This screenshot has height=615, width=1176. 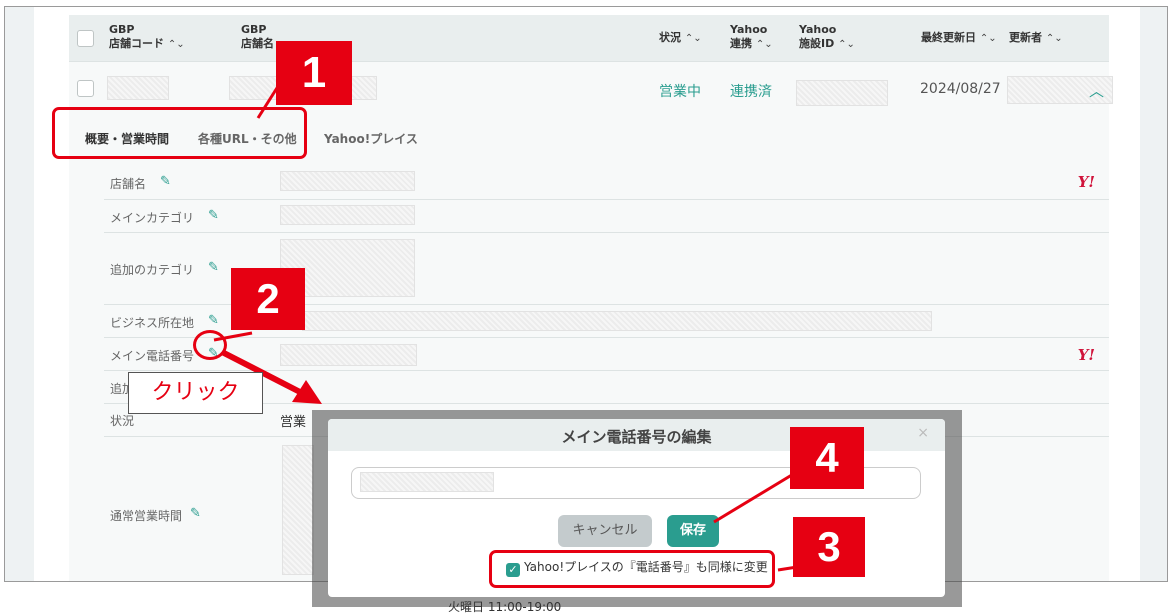 I want to click on col-status: 状況 ⌃⌄, so click(x=680, y=38).